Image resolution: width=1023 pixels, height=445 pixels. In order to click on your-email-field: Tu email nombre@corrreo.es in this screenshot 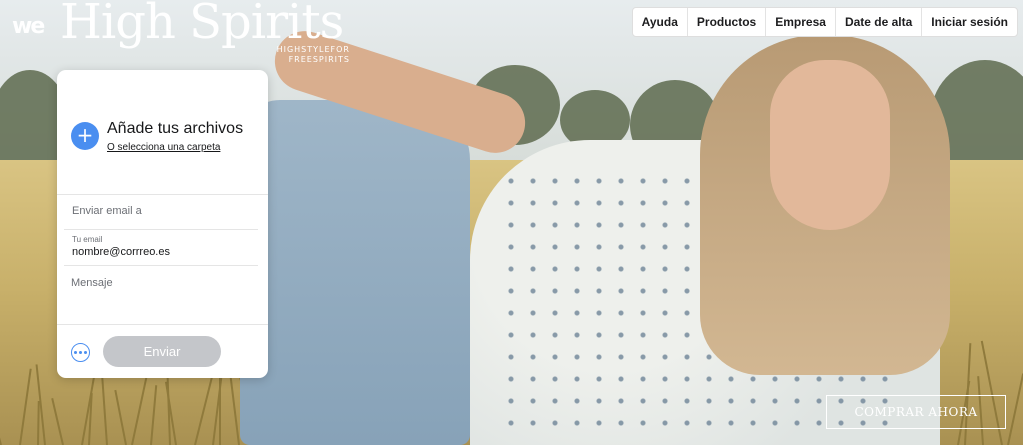, I will do `click(161, 248)`.